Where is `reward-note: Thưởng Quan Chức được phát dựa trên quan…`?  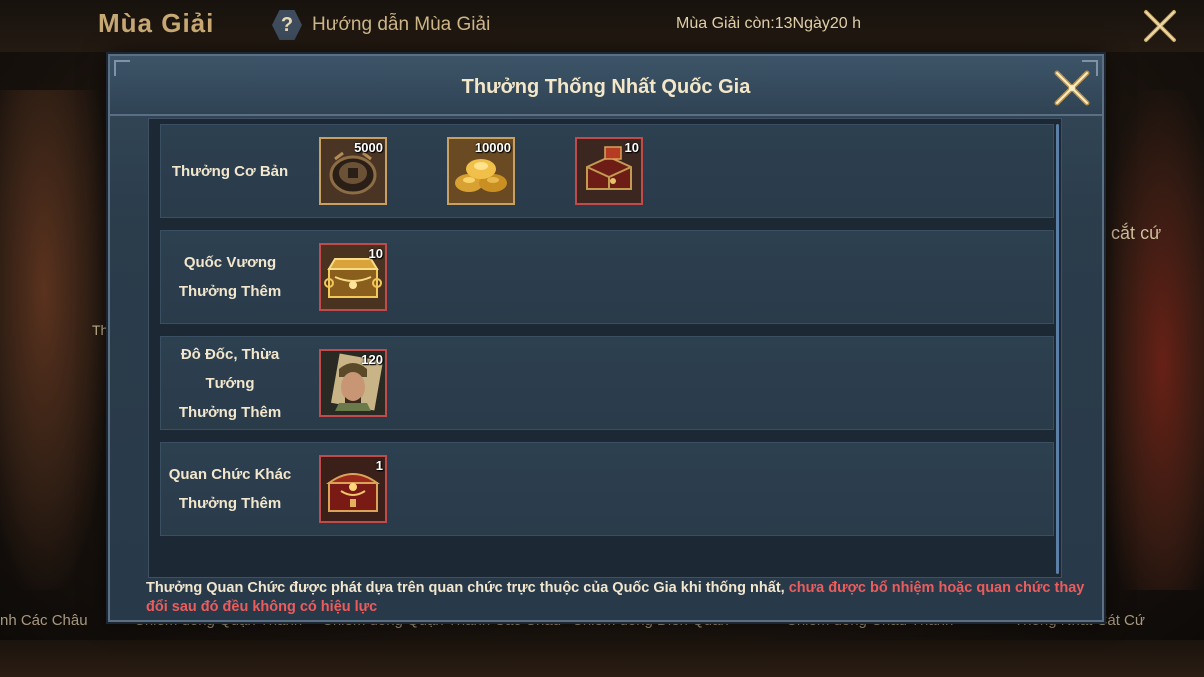
reward-note: Thưởng Quan Chức được phát dựa trên quan… is located at coordinates (621, 598).